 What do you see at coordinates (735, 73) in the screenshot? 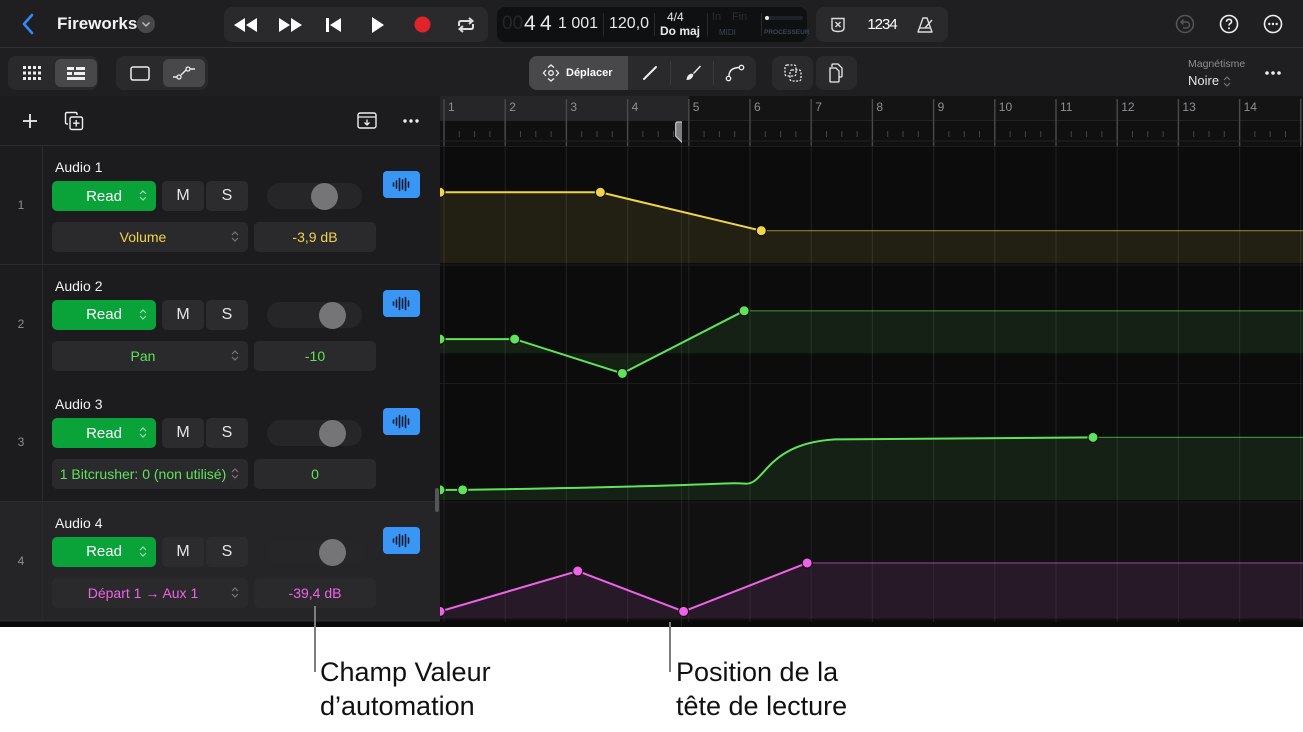
I see `curve-tool-button` at bounding box center [735, 73].